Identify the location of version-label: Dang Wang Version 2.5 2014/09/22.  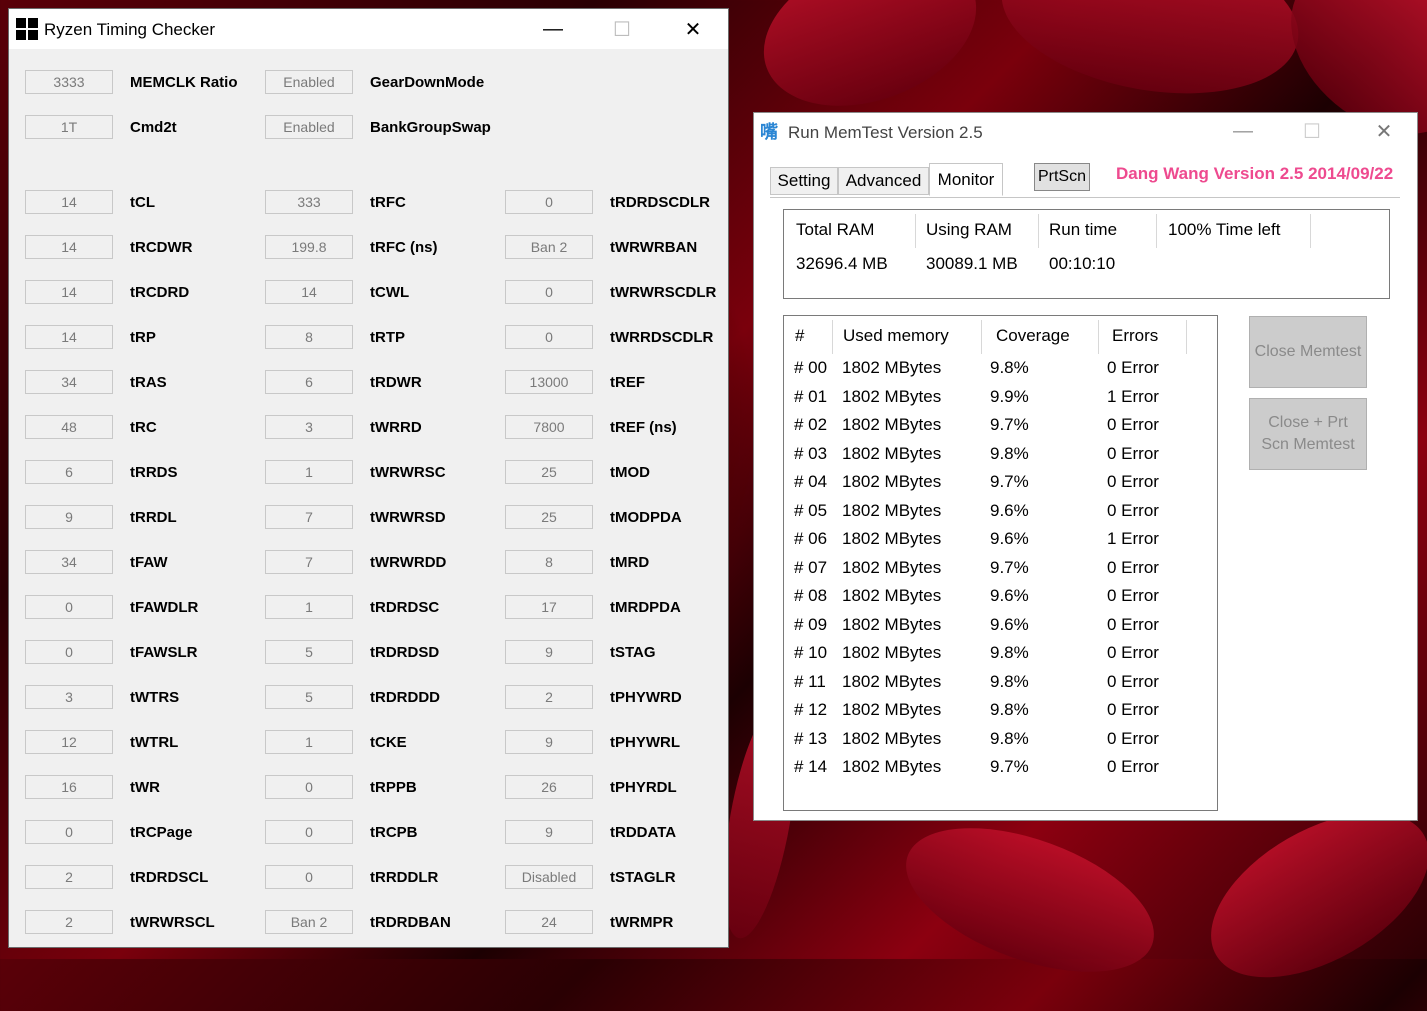
(1255, 173).